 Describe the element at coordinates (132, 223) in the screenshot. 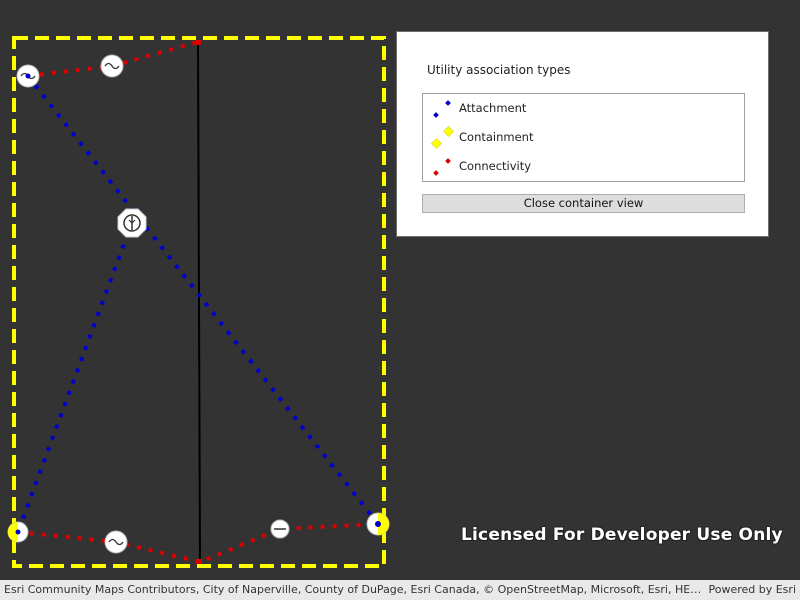

I see `junction-symbol` at that location.